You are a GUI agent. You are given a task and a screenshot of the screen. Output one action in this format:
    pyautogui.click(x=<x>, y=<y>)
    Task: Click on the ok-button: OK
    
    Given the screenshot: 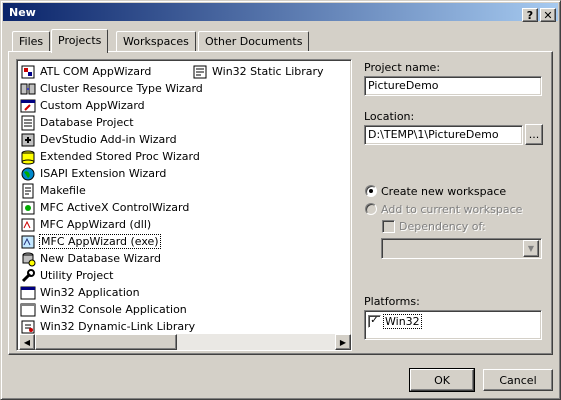 What is the action you would take?
    pyautogui.click(x=442, y=380)
    